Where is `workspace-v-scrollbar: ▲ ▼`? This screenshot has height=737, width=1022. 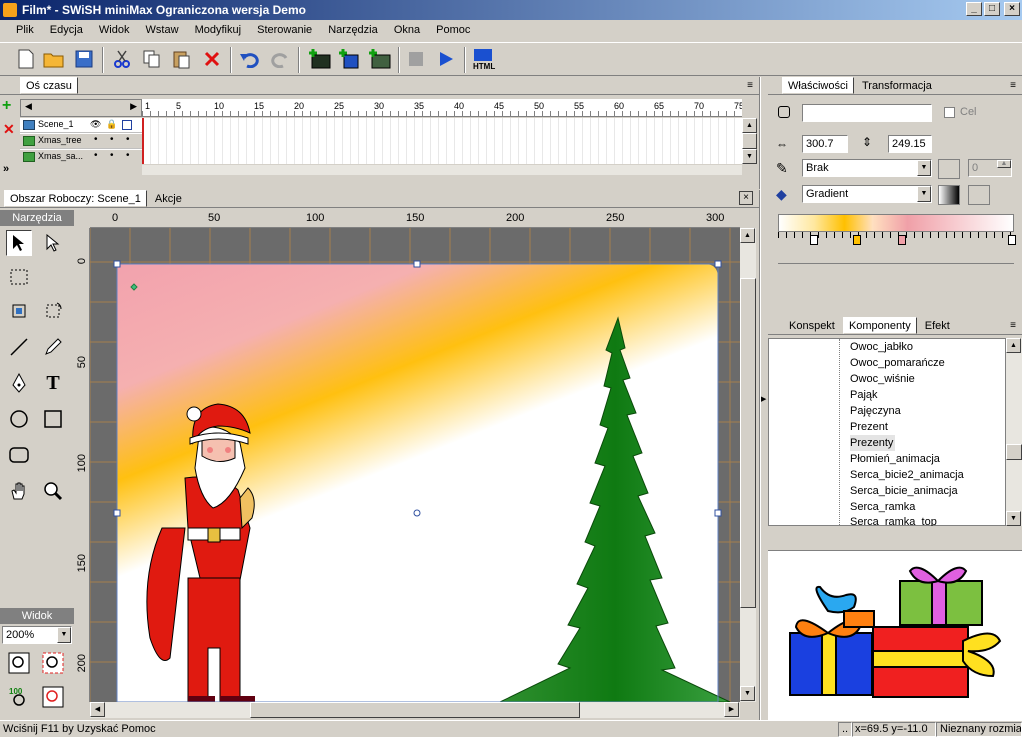 workspace-v-scrollbar: ▲ ▼ is located at coordinates (748, 465).